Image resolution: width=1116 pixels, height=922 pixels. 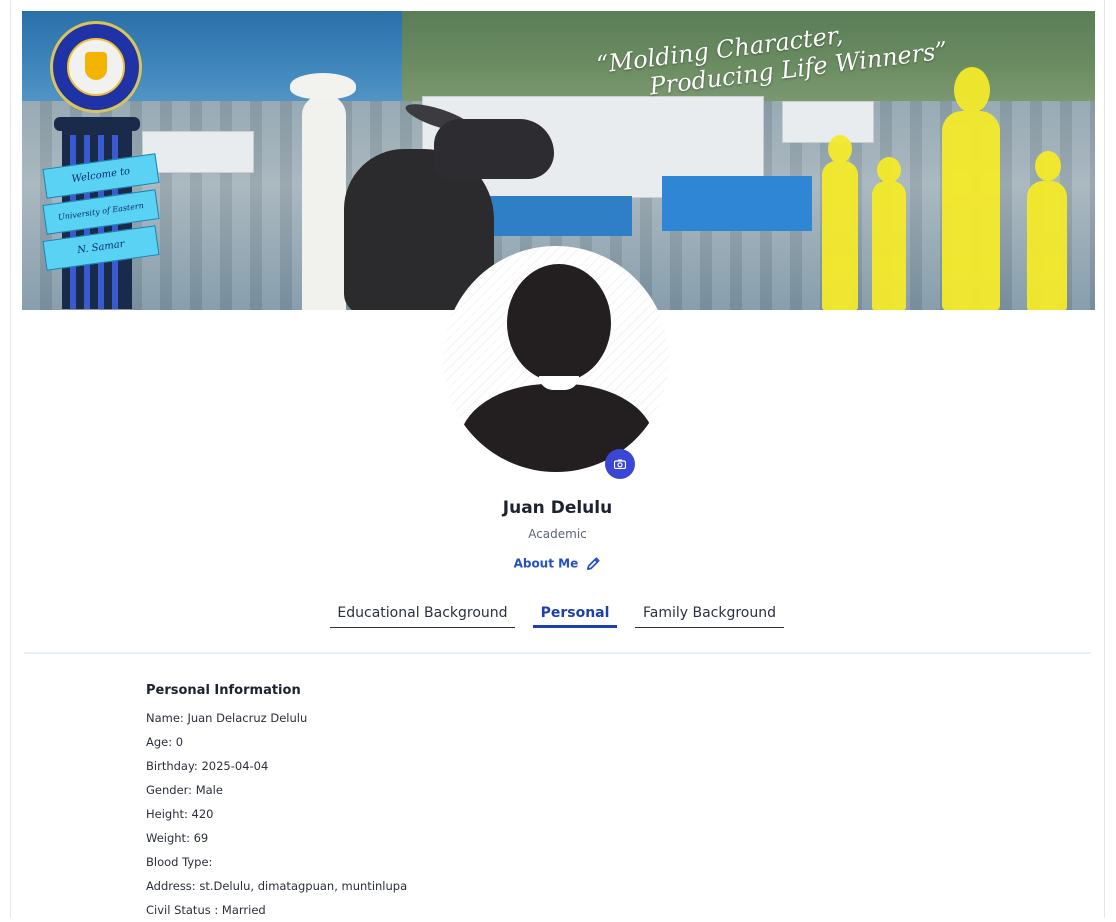 What do you see at coordinates (737, 203) in the screenshot?
I see `banner-roof` at bounding box center [737, 203].